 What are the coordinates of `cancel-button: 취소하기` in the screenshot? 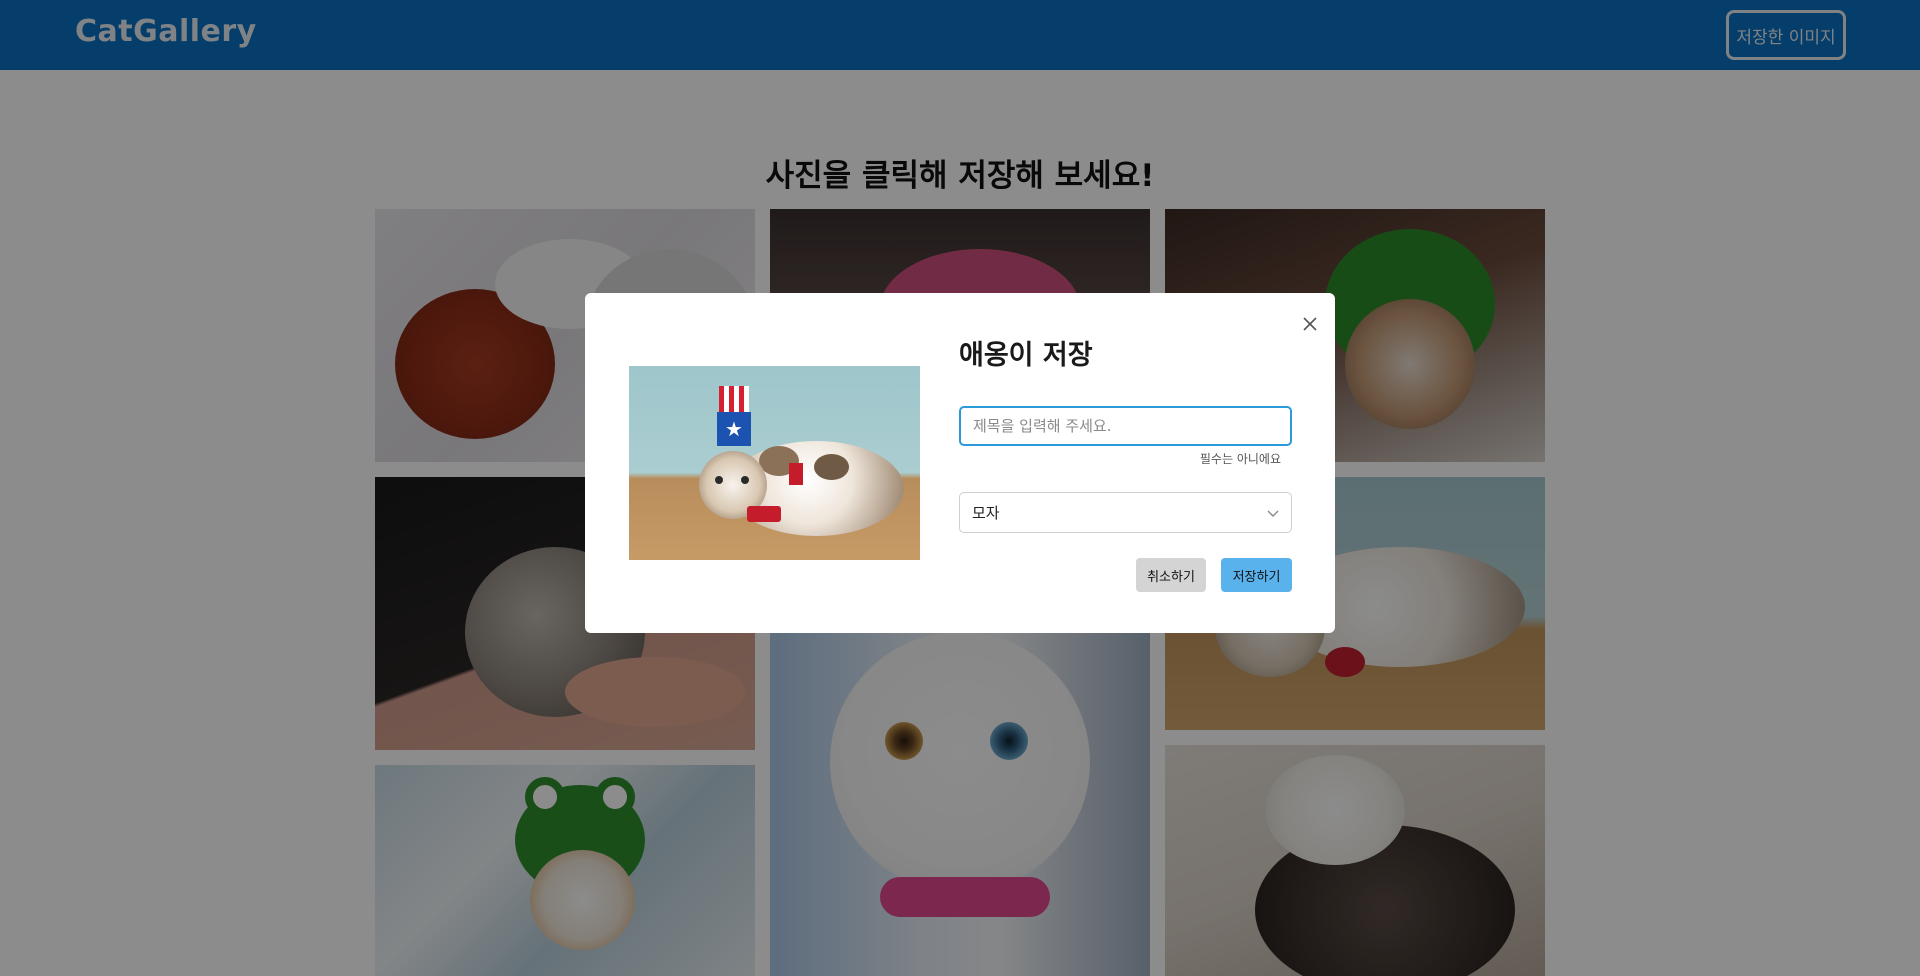 It's located at (1171, 575).